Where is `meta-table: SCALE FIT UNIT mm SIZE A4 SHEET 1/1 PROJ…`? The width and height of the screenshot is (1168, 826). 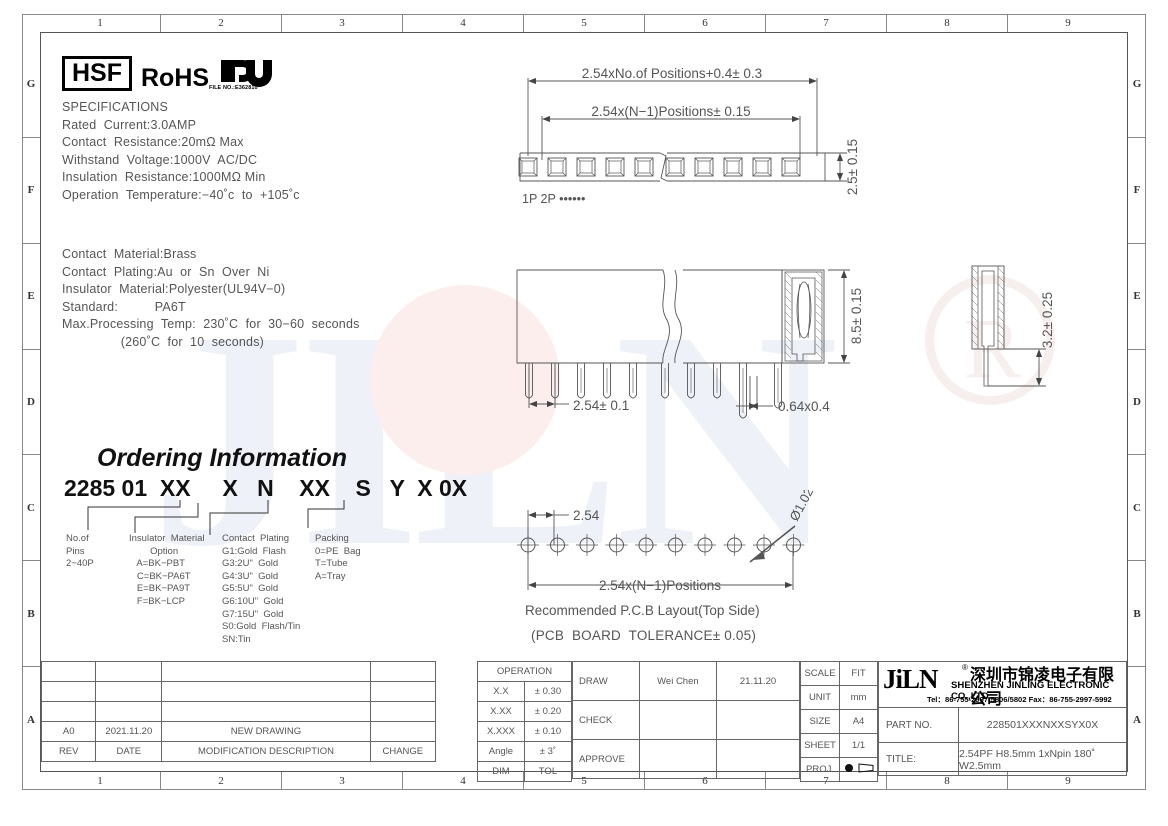
meta-table: SCALE FIT UNIT mm SIZE A4 SHEET 1/1 PROJ… is located at coordinates (838, 721).